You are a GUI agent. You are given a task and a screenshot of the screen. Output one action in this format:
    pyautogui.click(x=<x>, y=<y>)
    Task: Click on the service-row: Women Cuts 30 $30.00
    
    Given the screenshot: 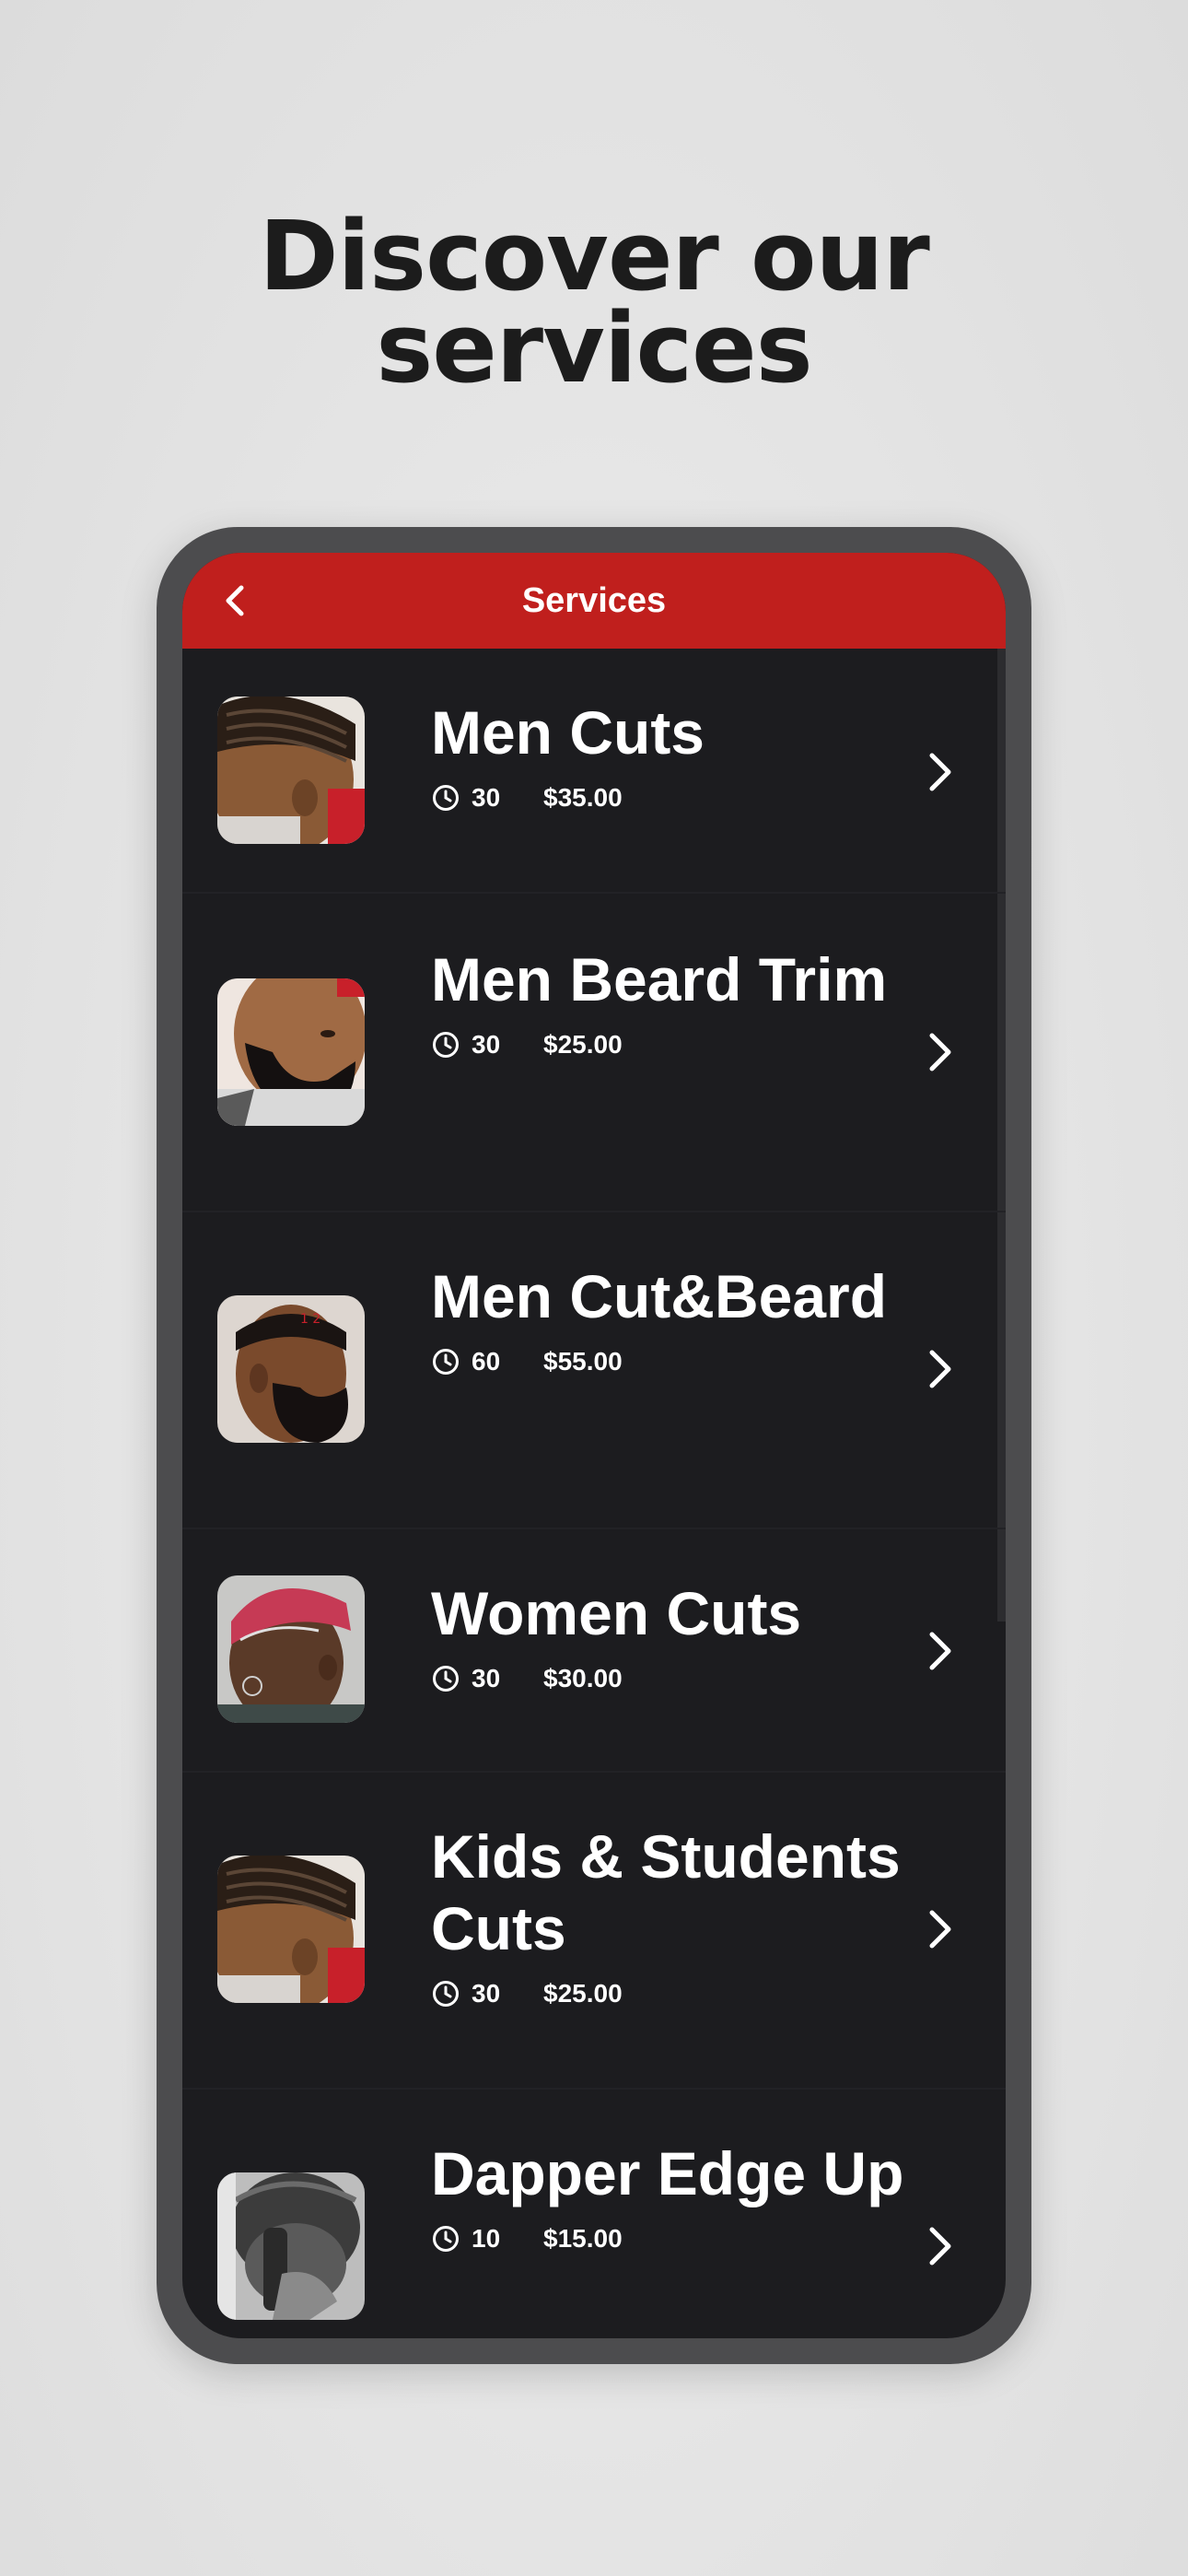 What is the action you would take?
    pyautogui.click(x=594, y=1651)
    